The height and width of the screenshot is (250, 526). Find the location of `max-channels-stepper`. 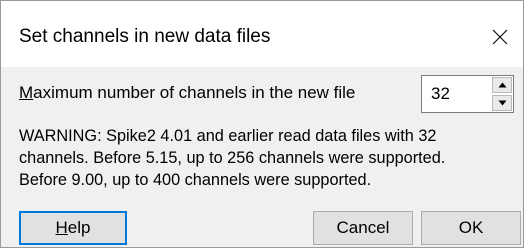

max-channels-stepper is located at coordinates (467, 94).